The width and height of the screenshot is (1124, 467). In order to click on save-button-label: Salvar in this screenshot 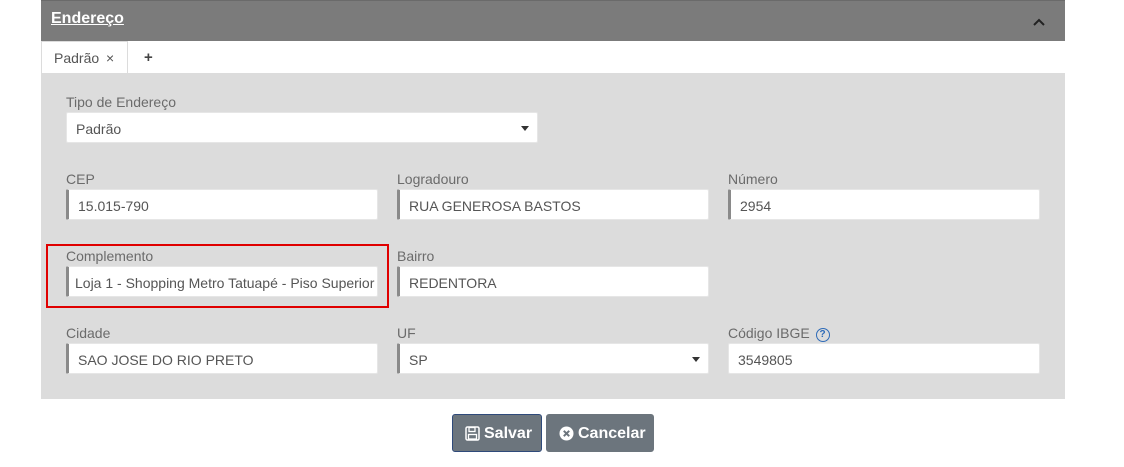, I will do `click(508, 433)`.